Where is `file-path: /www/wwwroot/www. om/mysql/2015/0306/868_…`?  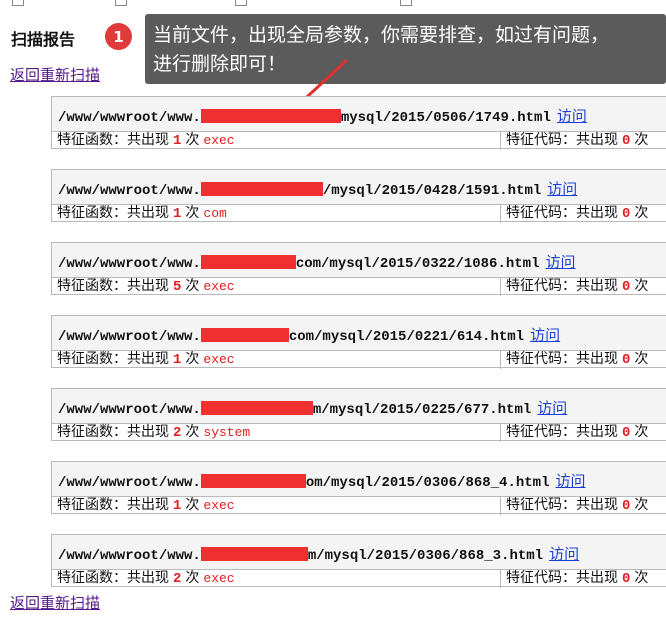
file-path: /www/wwwroot/www. om/mysql/2015/0306/868_… is located at coordinates (359, 479).